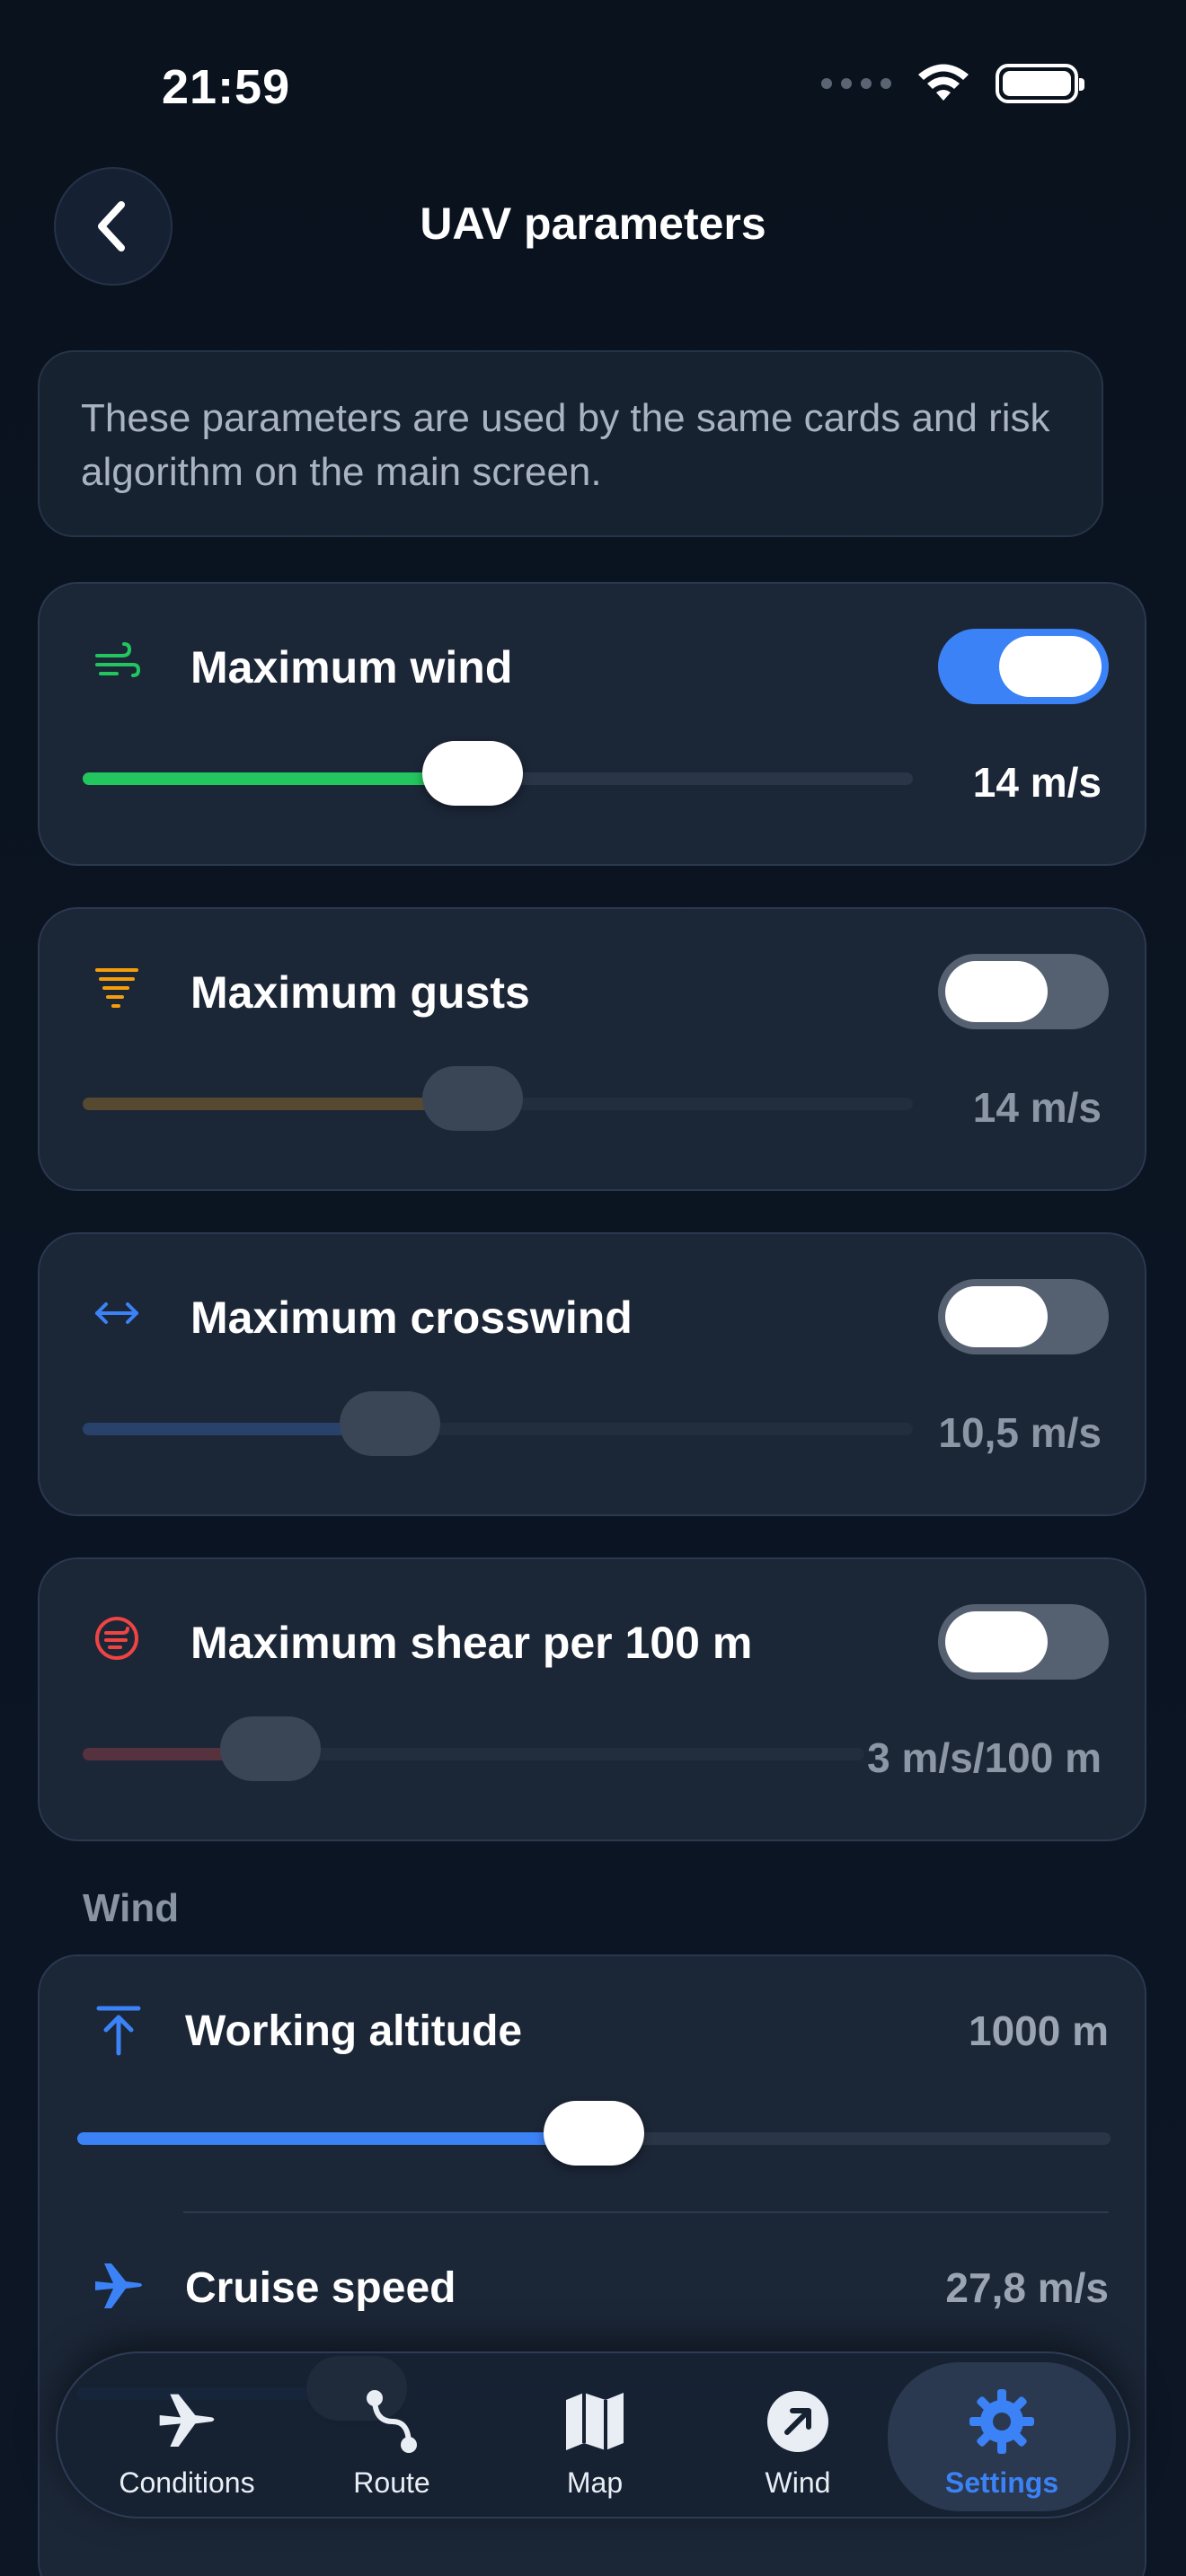 Image resolution: width=1186 pixels, height=2576 pixels. I want to click on tab-label: Map, so click(595, 2482).